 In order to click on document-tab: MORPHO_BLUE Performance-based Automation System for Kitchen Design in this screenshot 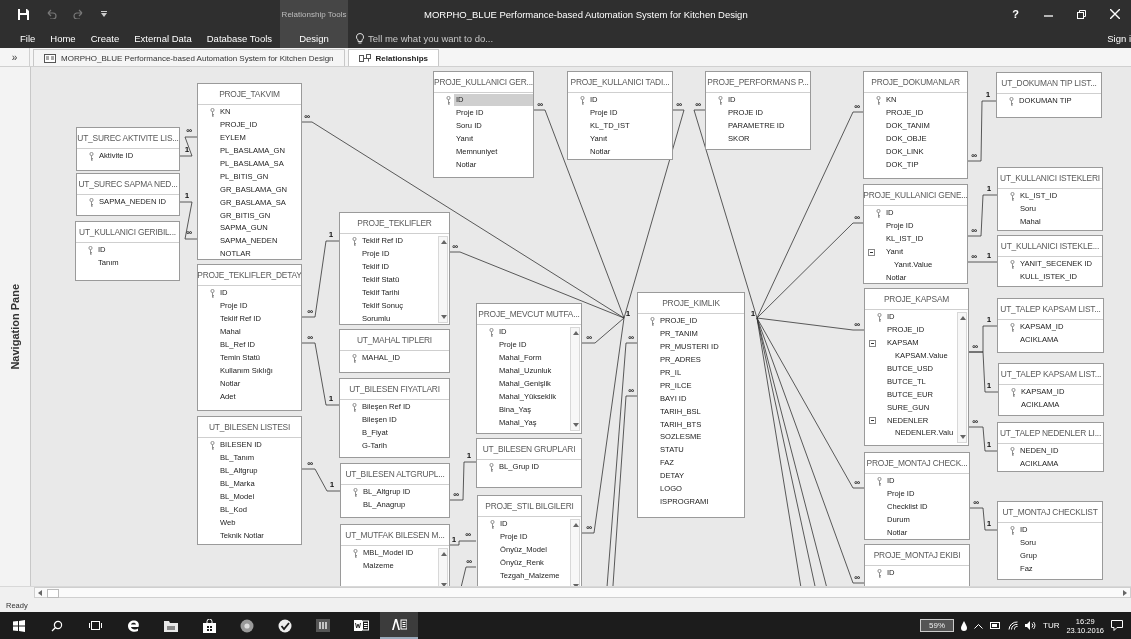, I will do `click(189, 57)`.